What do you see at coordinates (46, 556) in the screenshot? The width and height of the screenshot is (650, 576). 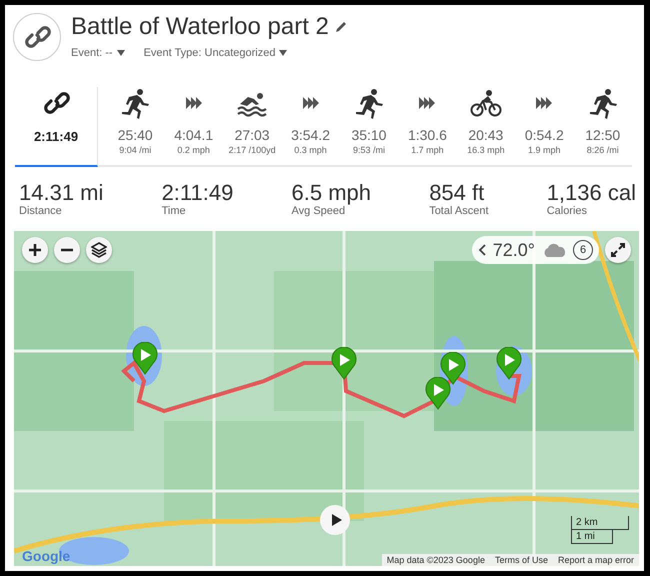 I see `map-logo: Google` at bounding box center [46, 556].